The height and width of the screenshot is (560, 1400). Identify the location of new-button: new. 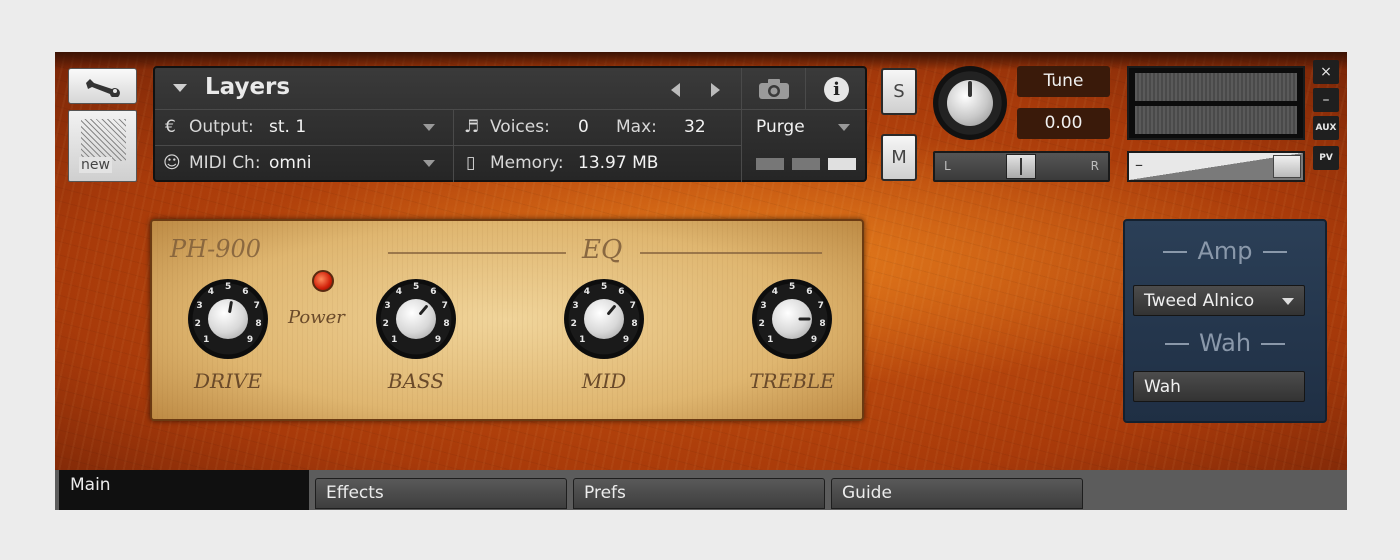
(102, 146).